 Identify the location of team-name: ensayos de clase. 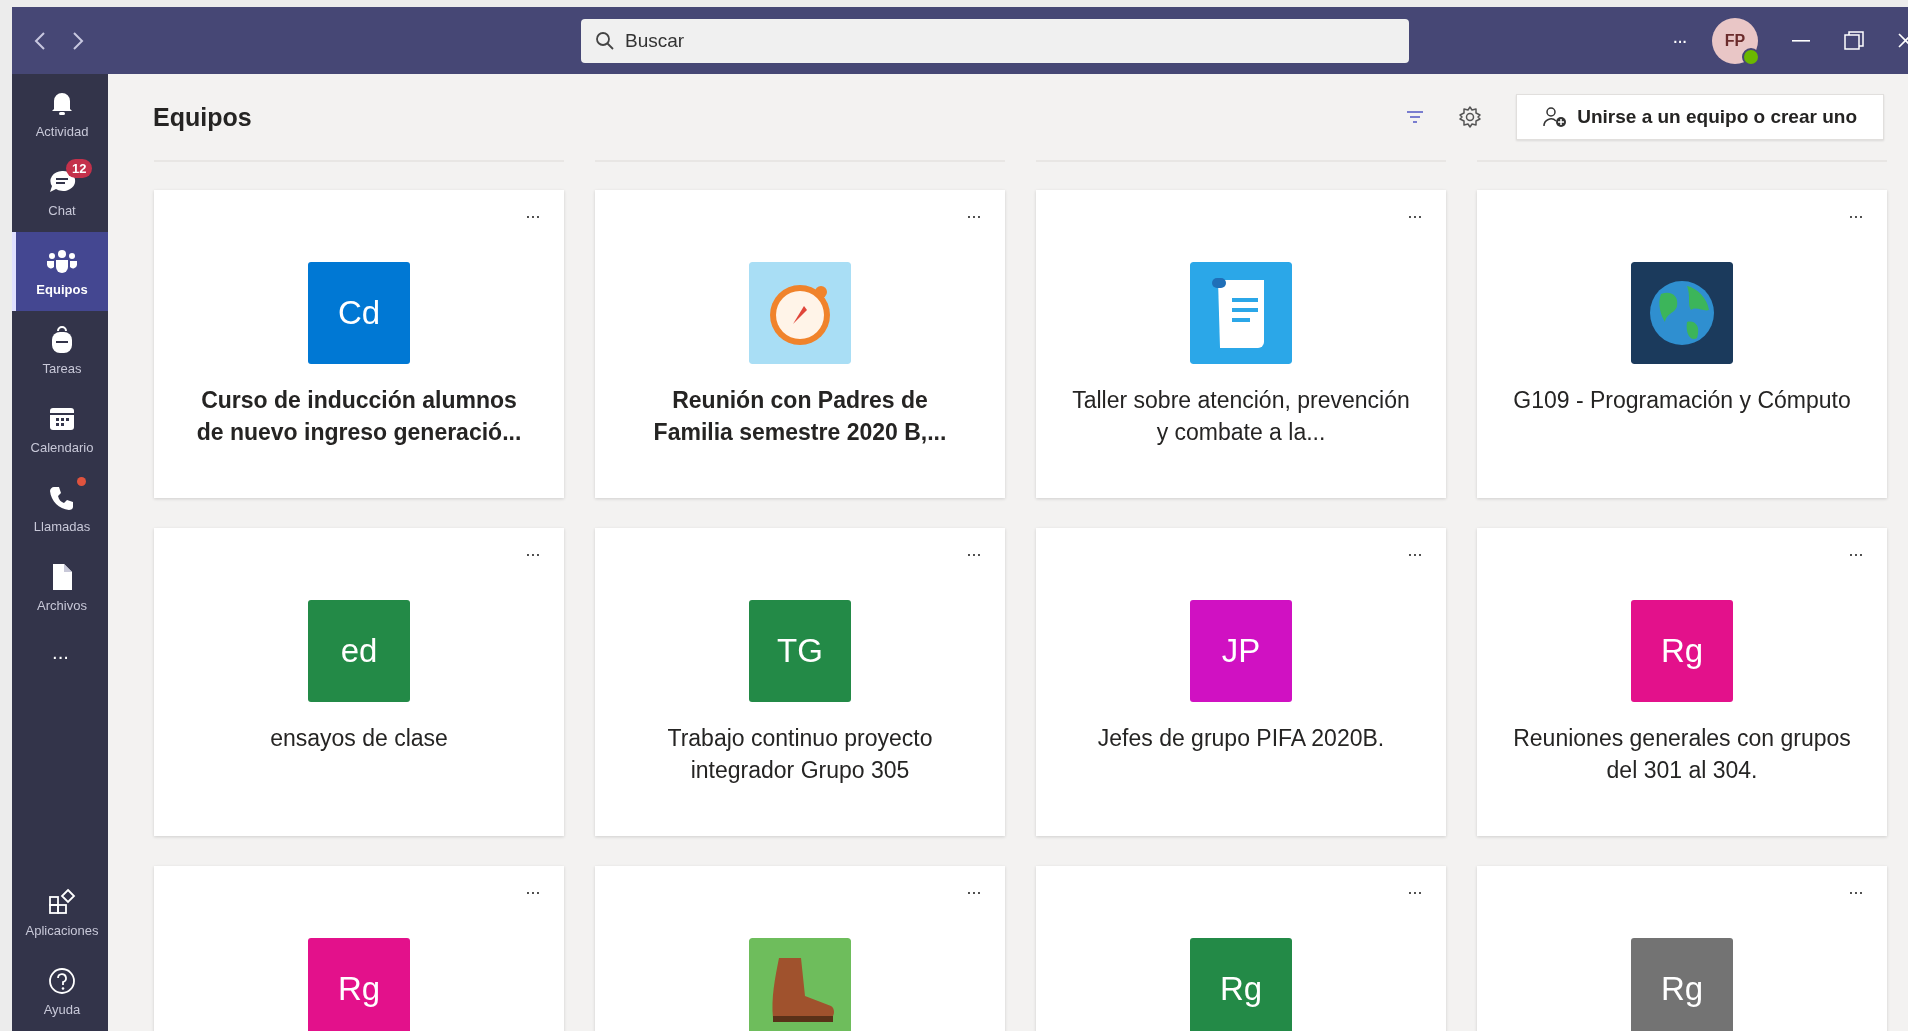
(359, 738).